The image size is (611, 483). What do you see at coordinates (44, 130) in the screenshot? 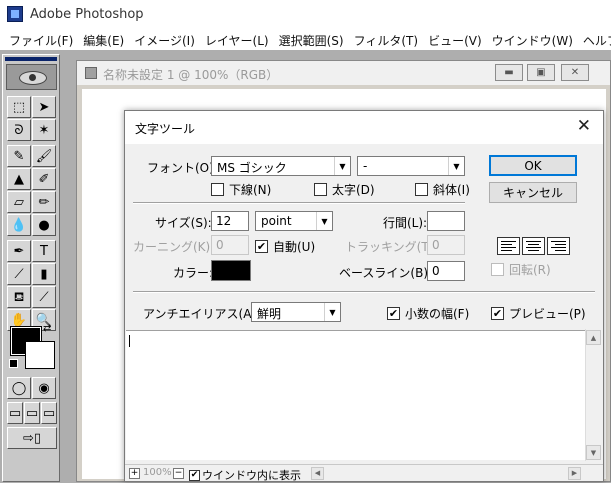
I see `magic-wand-tool-icon: ✶` at bounding box center [44, 130].